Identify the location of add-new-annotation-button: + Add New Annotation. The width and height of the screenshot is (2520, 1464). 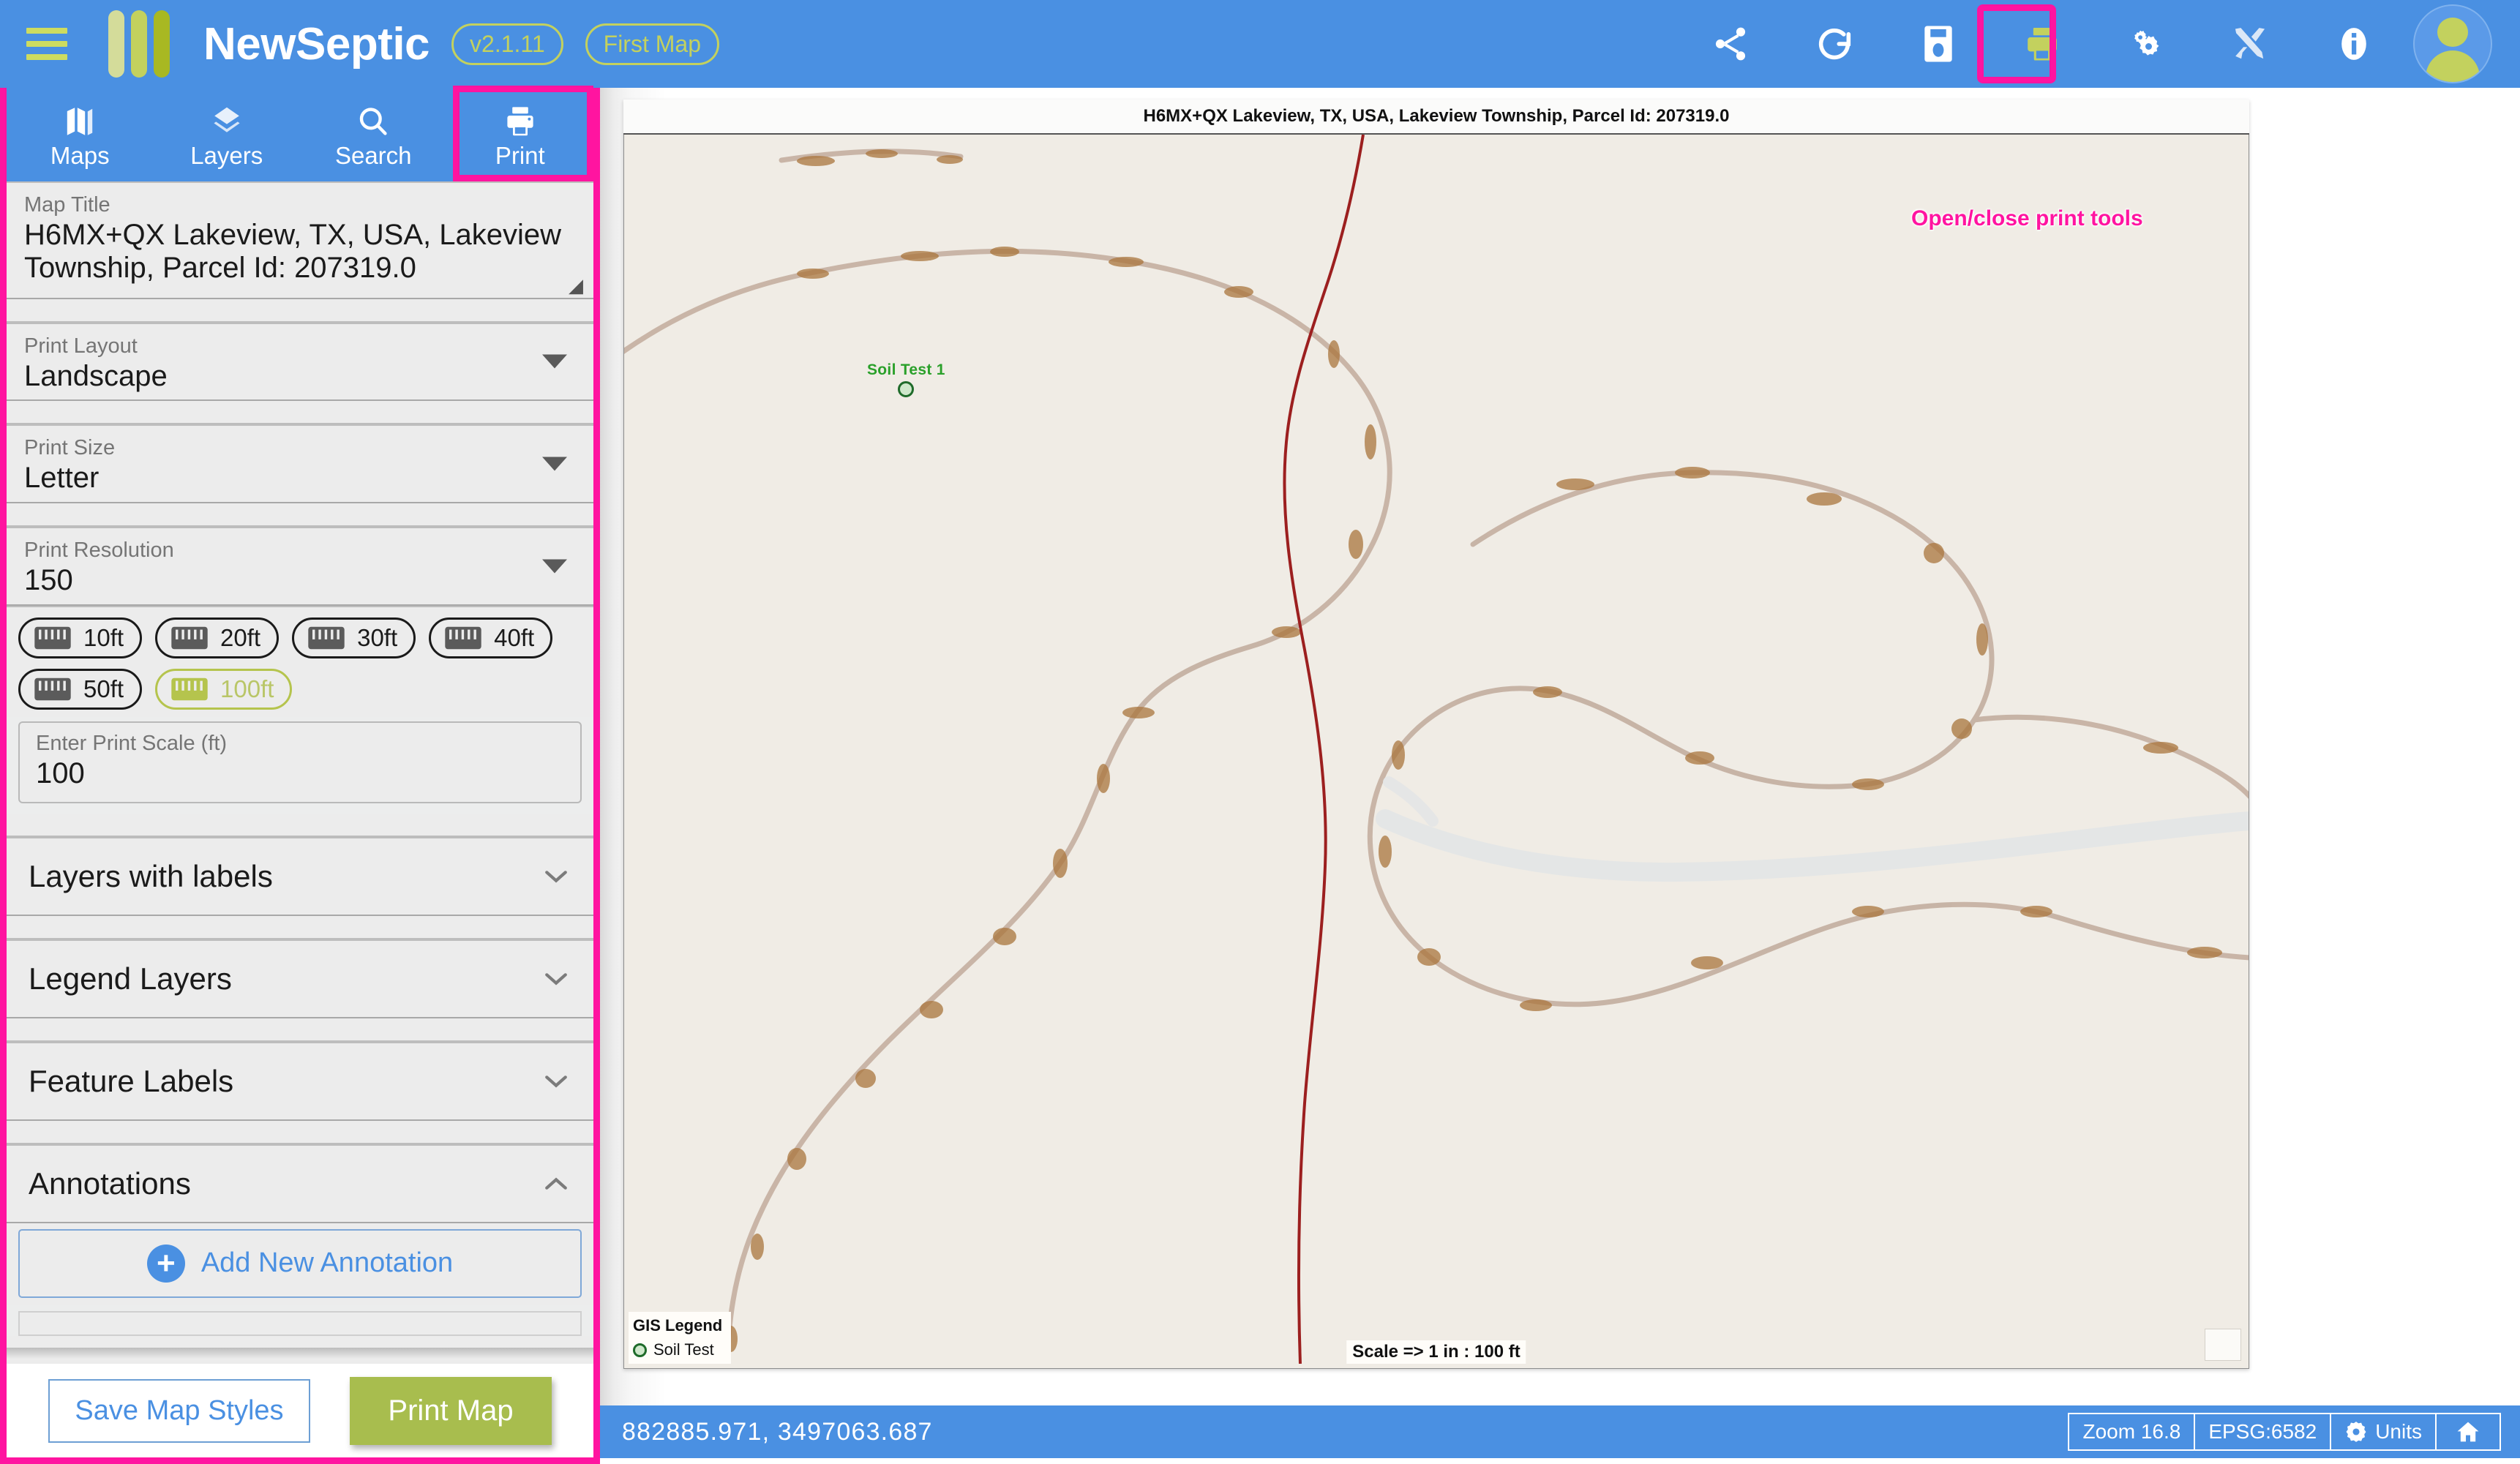
(300, 1263).